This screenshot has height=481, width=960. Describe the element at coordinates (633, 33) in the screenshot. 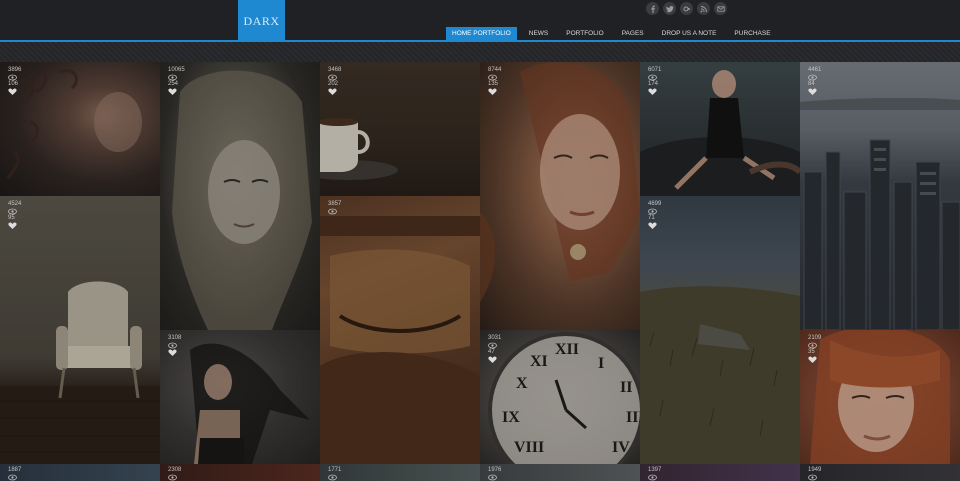

I see `nav-pages: PAGES` at that location.